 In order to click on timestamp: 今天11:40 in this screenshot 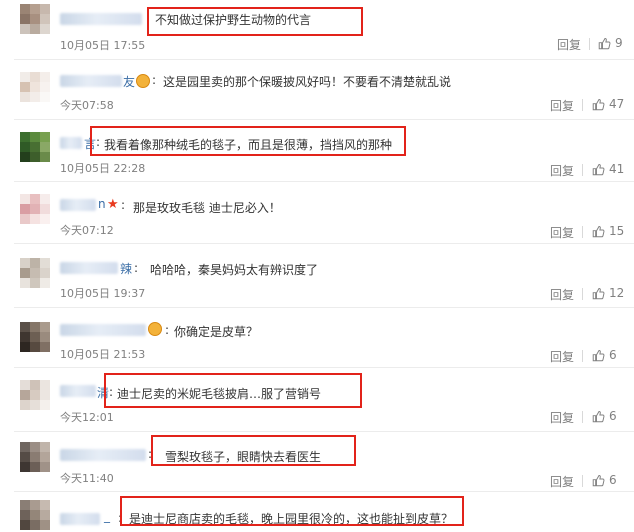, I will do `click(87, 478)`.